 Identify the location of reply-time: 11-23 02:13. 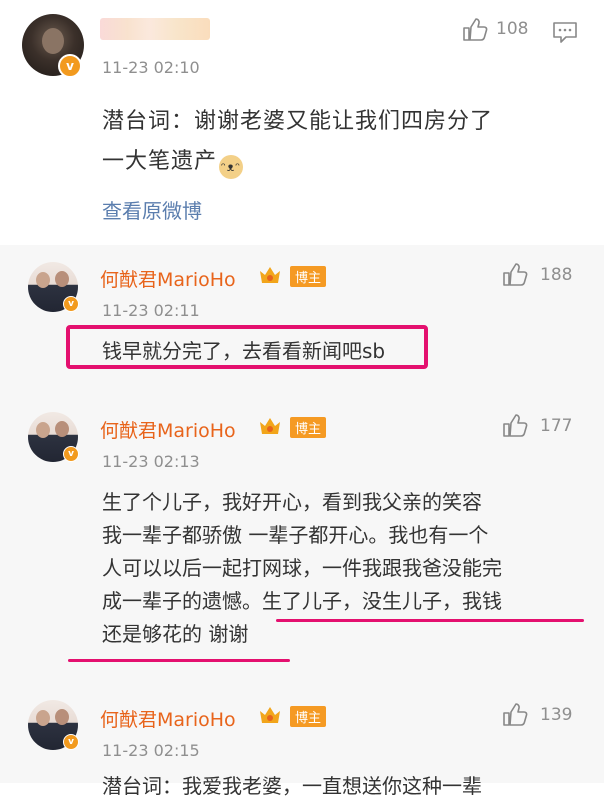
(151, 461).